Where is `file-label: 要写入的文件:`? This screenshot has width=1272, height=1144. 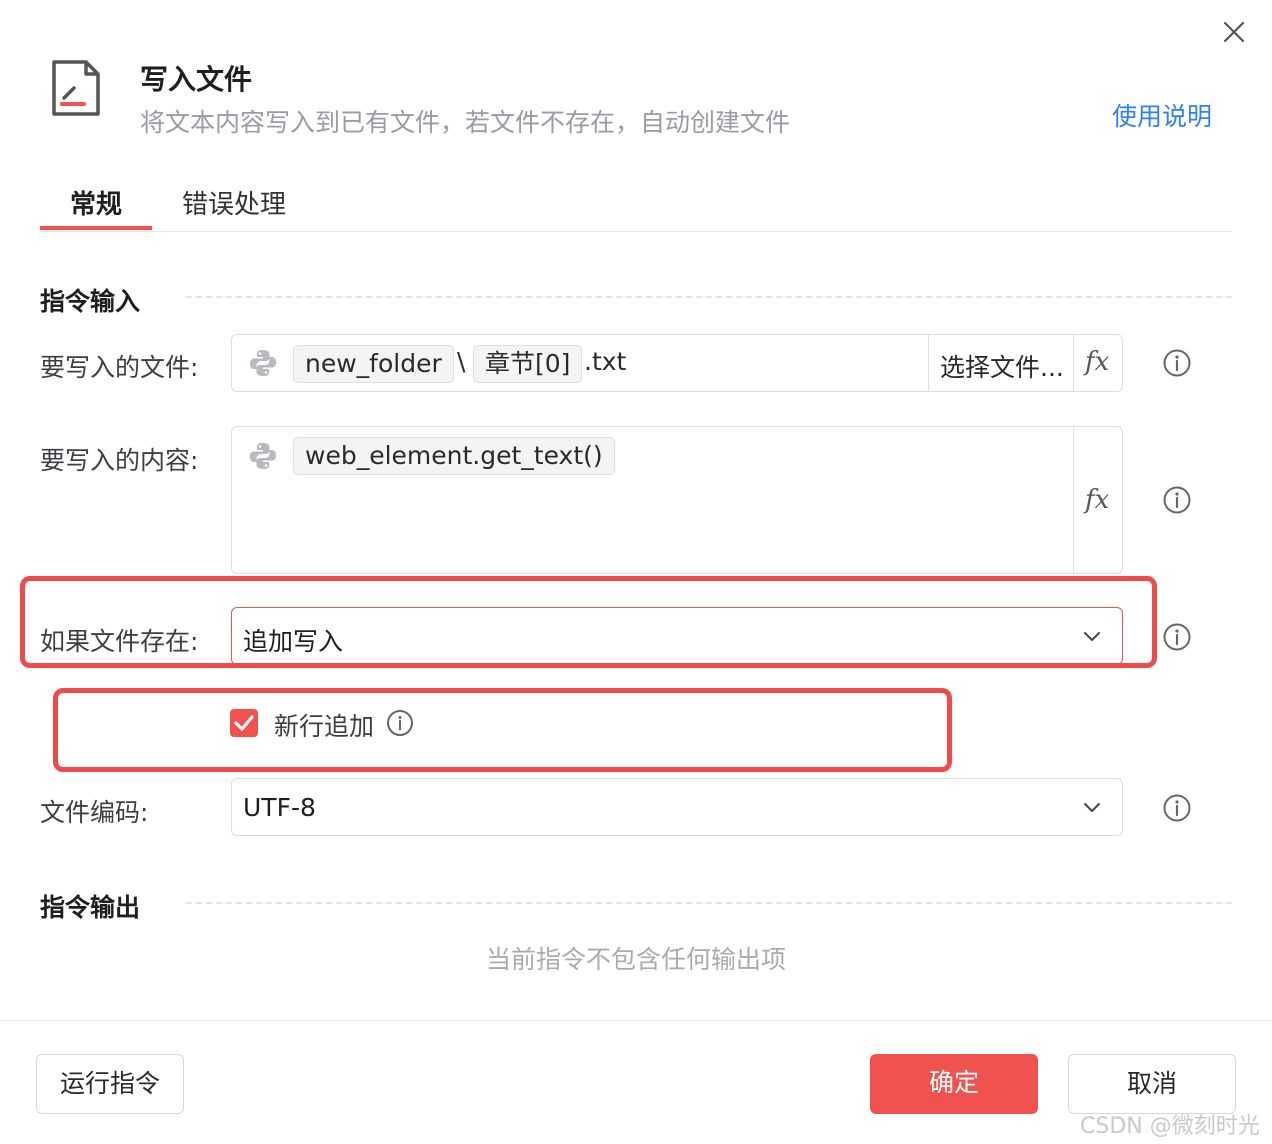
file-label: 要写入的文件: is located at coordinates (119, 367).